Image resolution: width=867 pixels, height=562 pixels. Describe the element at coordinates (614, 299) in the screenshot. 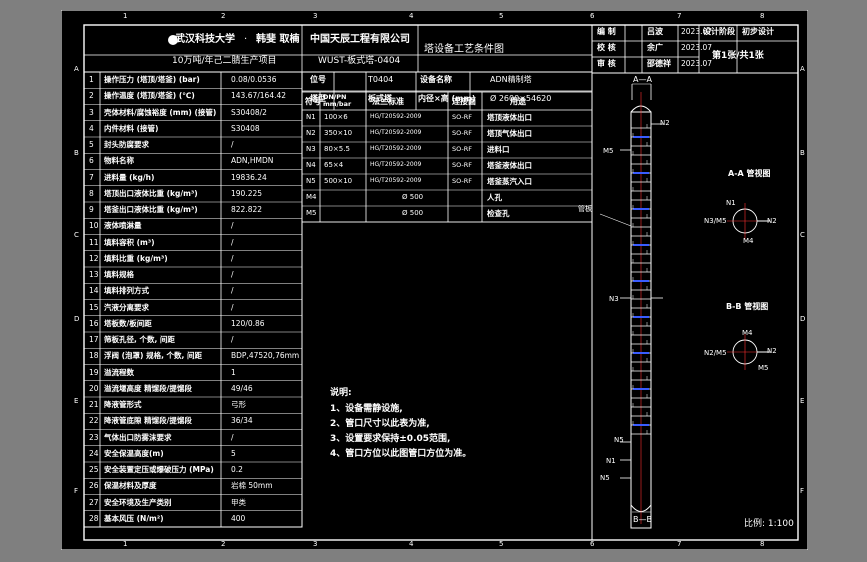

I see `nozzle-label-n3: N3` at that location.